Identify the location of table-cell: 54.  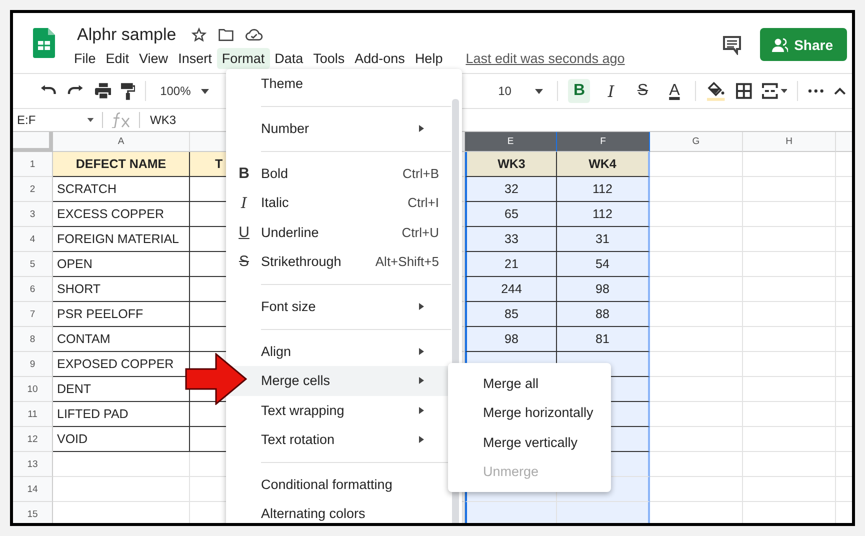
(603, 264).